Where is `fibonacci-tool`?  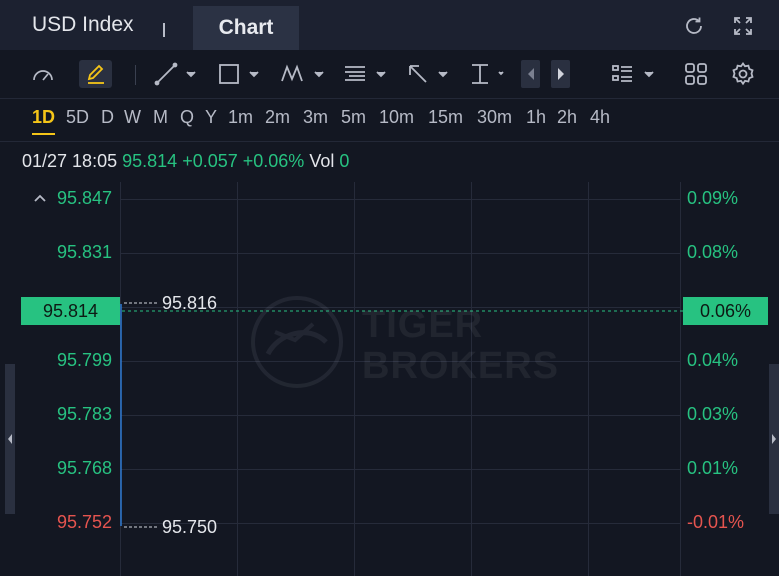 fibonacci-tool is located at coordinates (367, 74).